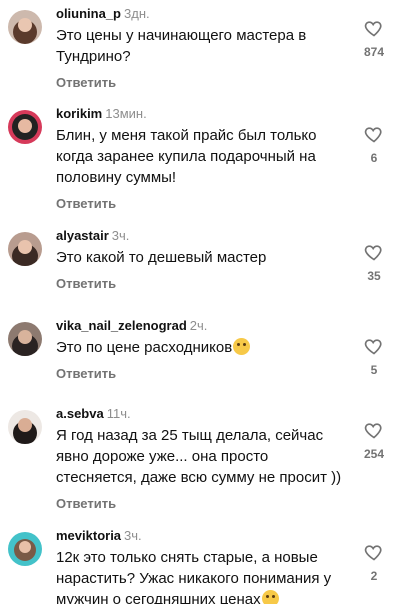 The width and height of the screenshot is (406, 604). What do you see at coordinates (80, 413) in the screenshot?
I see `username: a.sebva` at bounding box center [80, 413].